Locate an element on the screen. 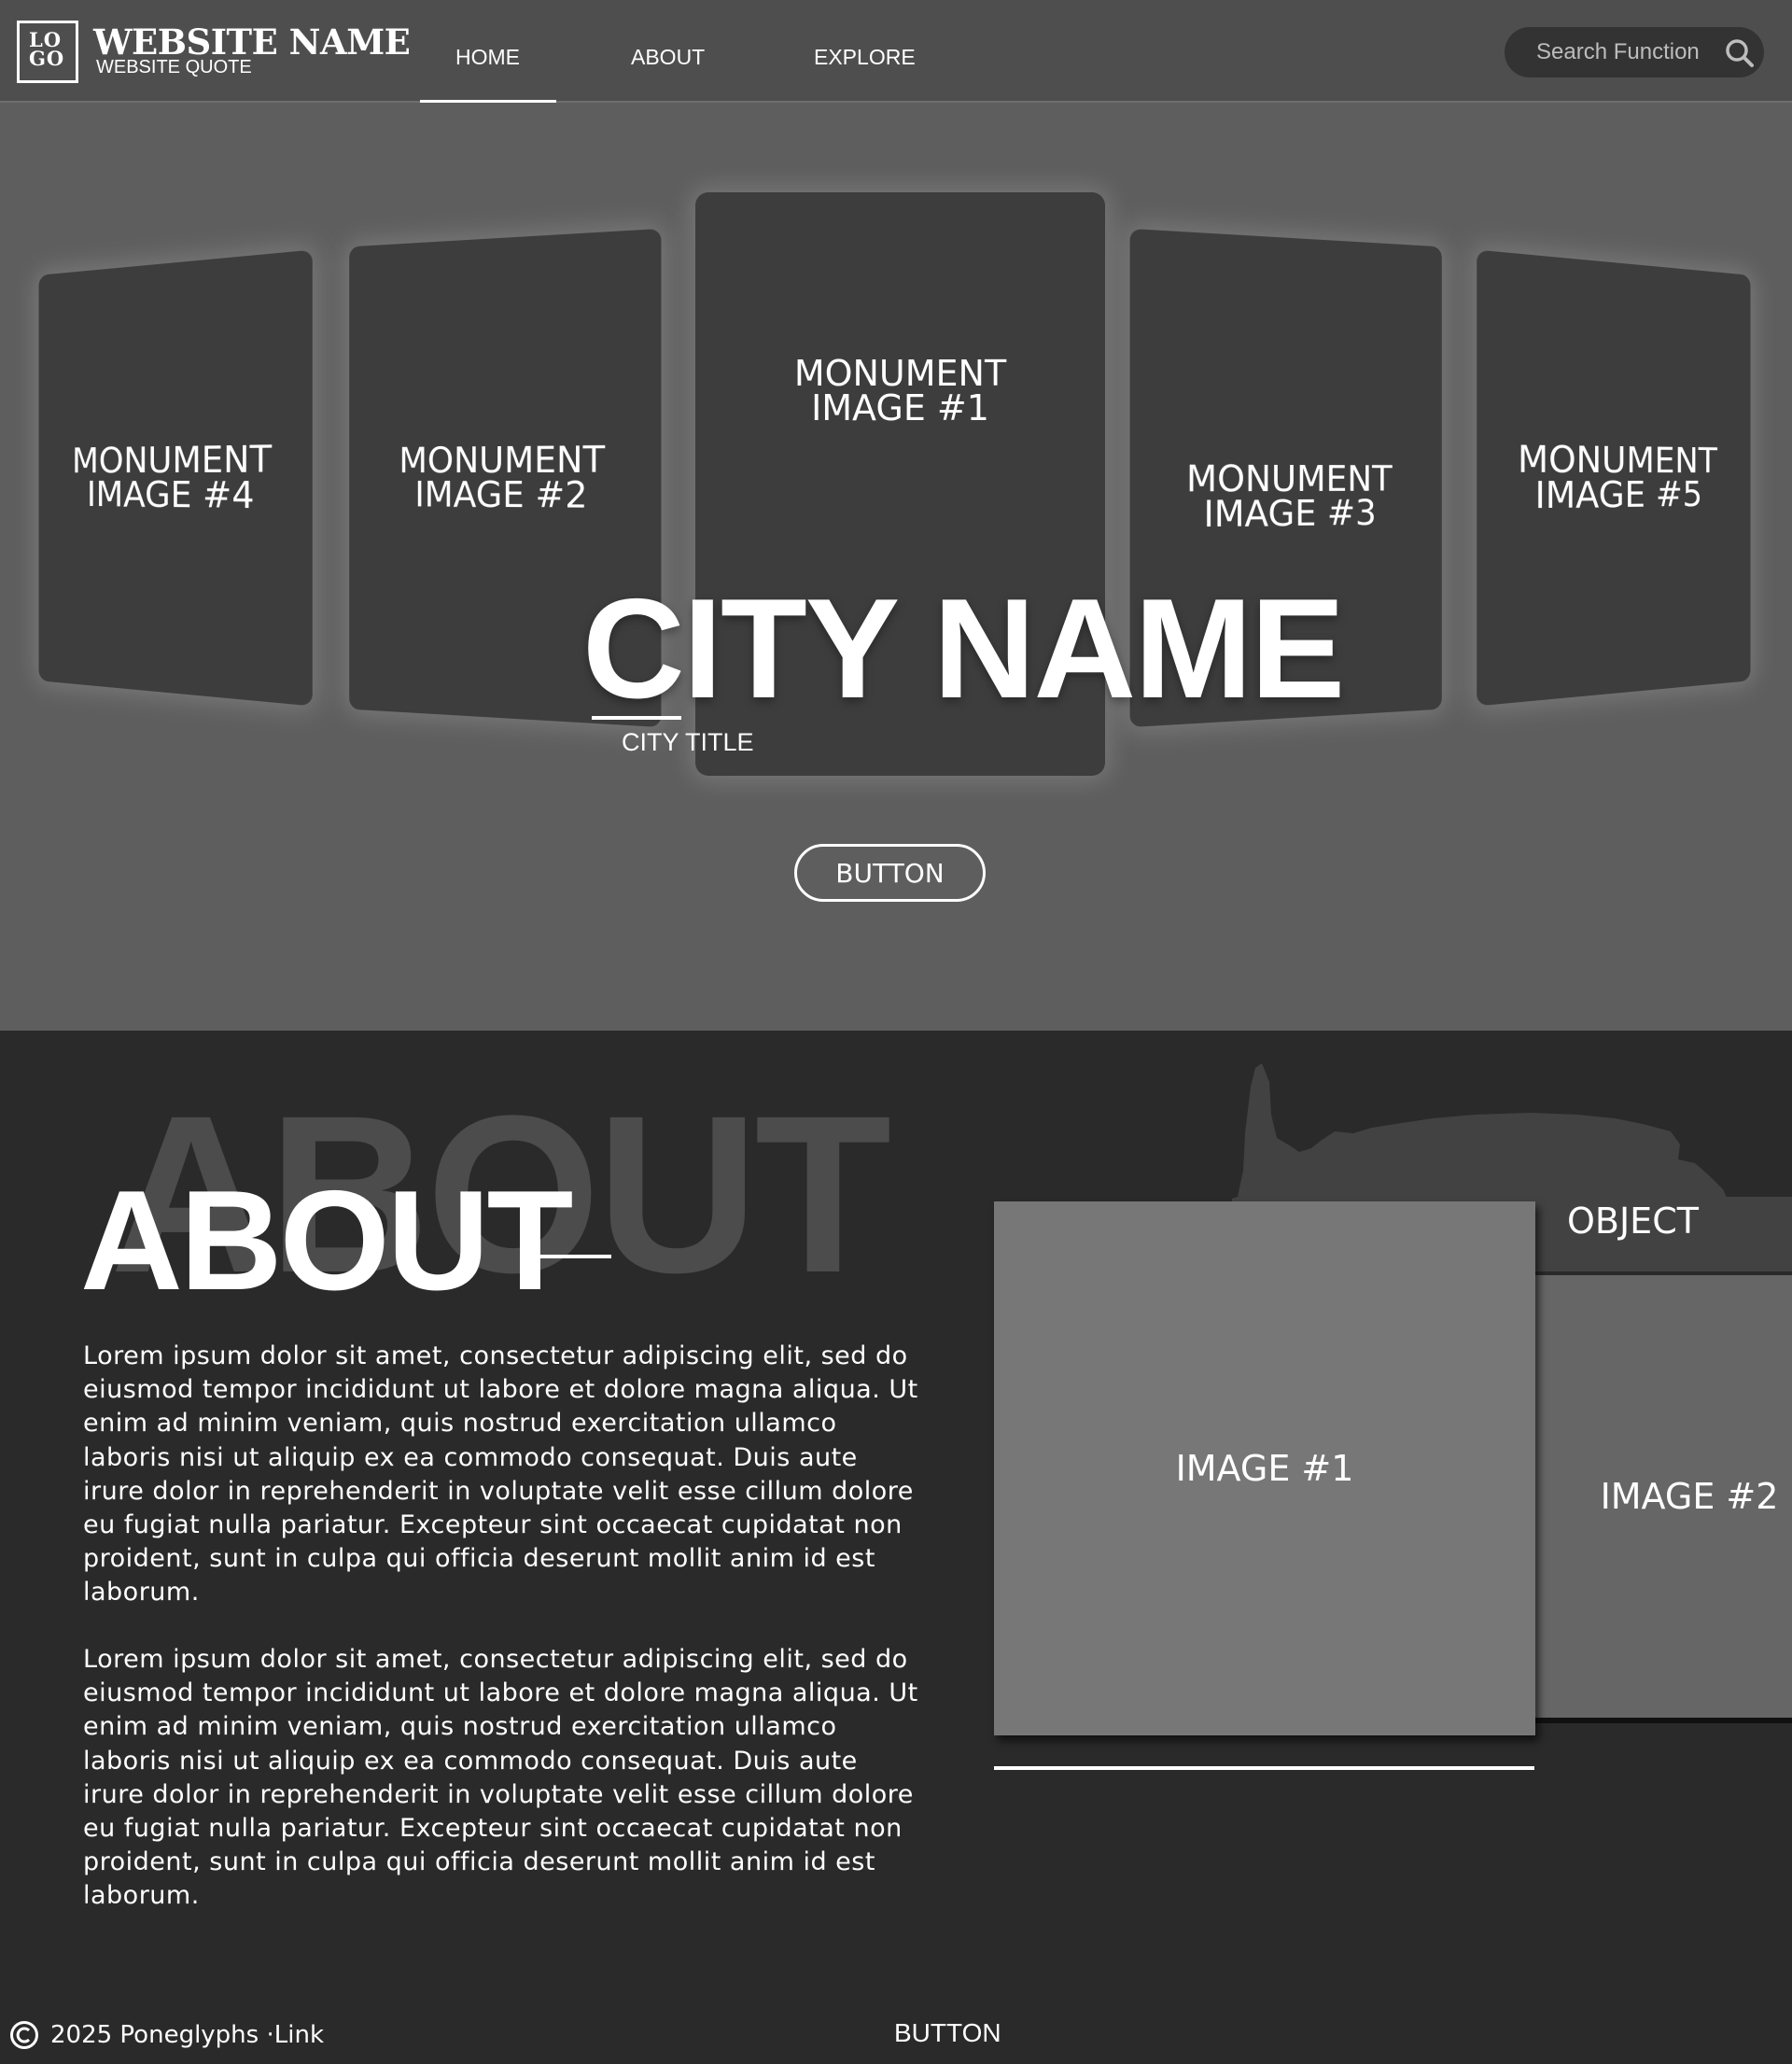  site-quote: WEBSITE QUOTE is located at coordinates (174, 67).